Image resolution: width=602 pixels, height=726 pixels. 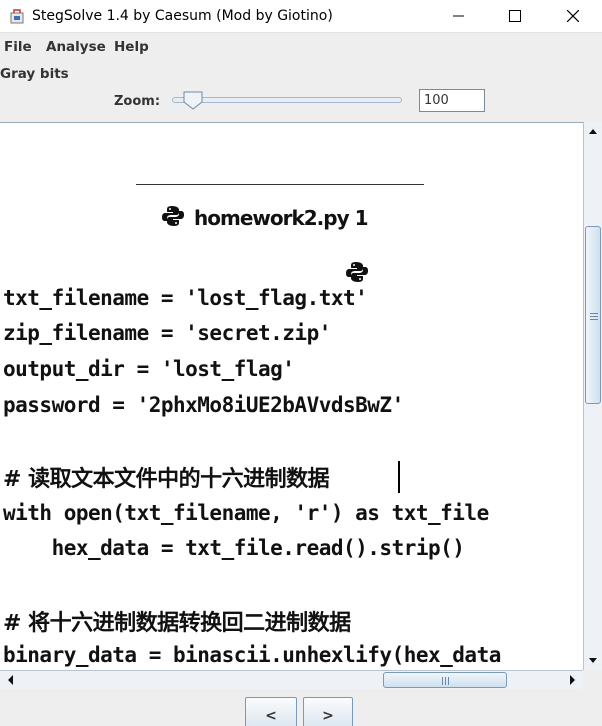 What do you see at coordinates (246, 513) in the screenshot?
I see `code-line: with open(txt_filename, 'r') as txt_file` at bounding box center [246, 513].